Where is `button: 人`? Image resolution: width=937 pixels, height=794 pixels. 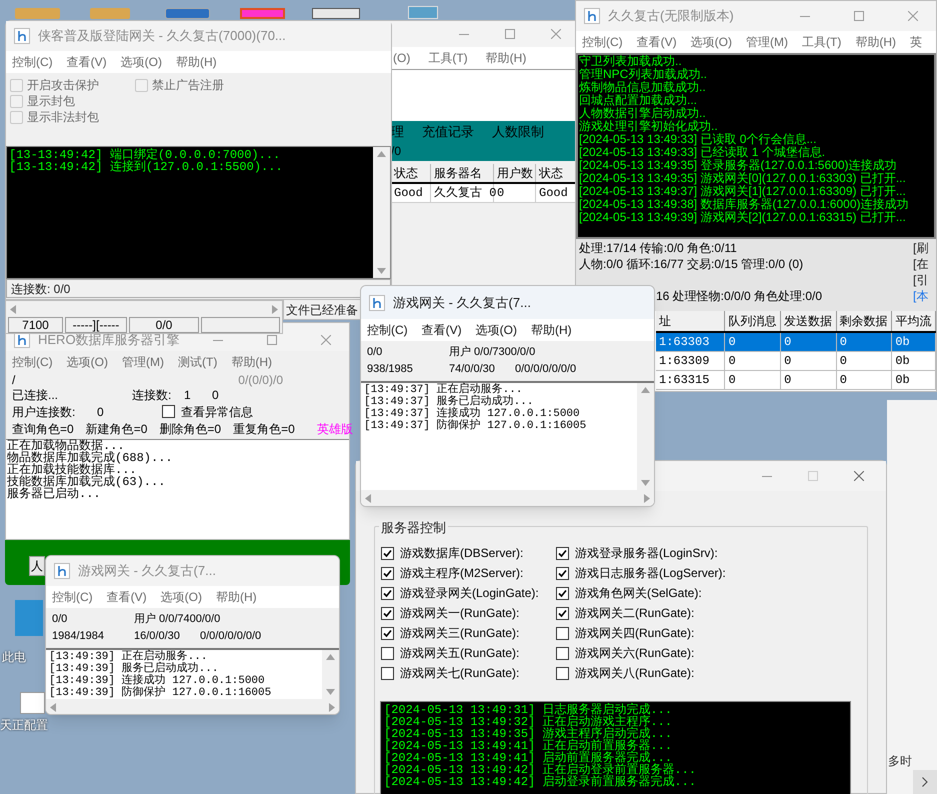 button: 人 is located at coordinates (37, 566).